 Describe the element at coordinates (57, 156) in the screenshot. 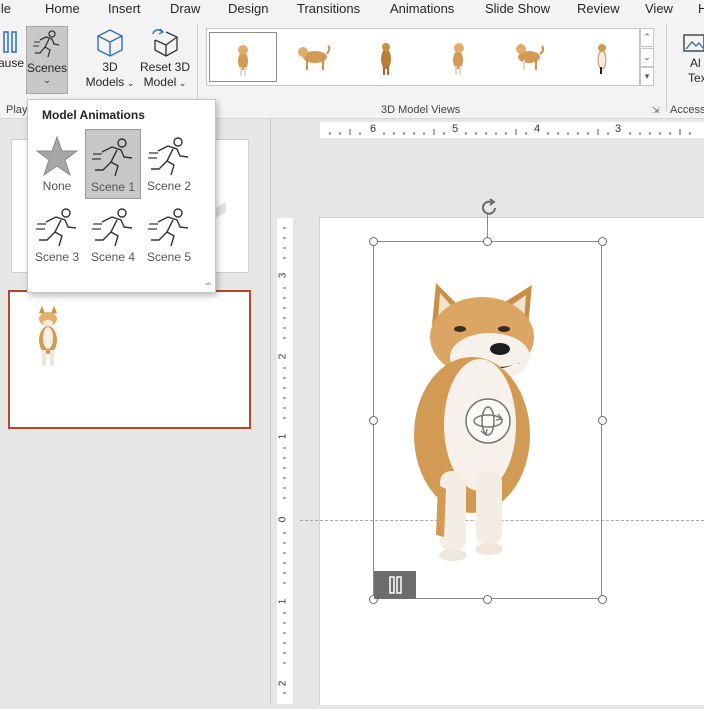

I see `star-icon` at that location.